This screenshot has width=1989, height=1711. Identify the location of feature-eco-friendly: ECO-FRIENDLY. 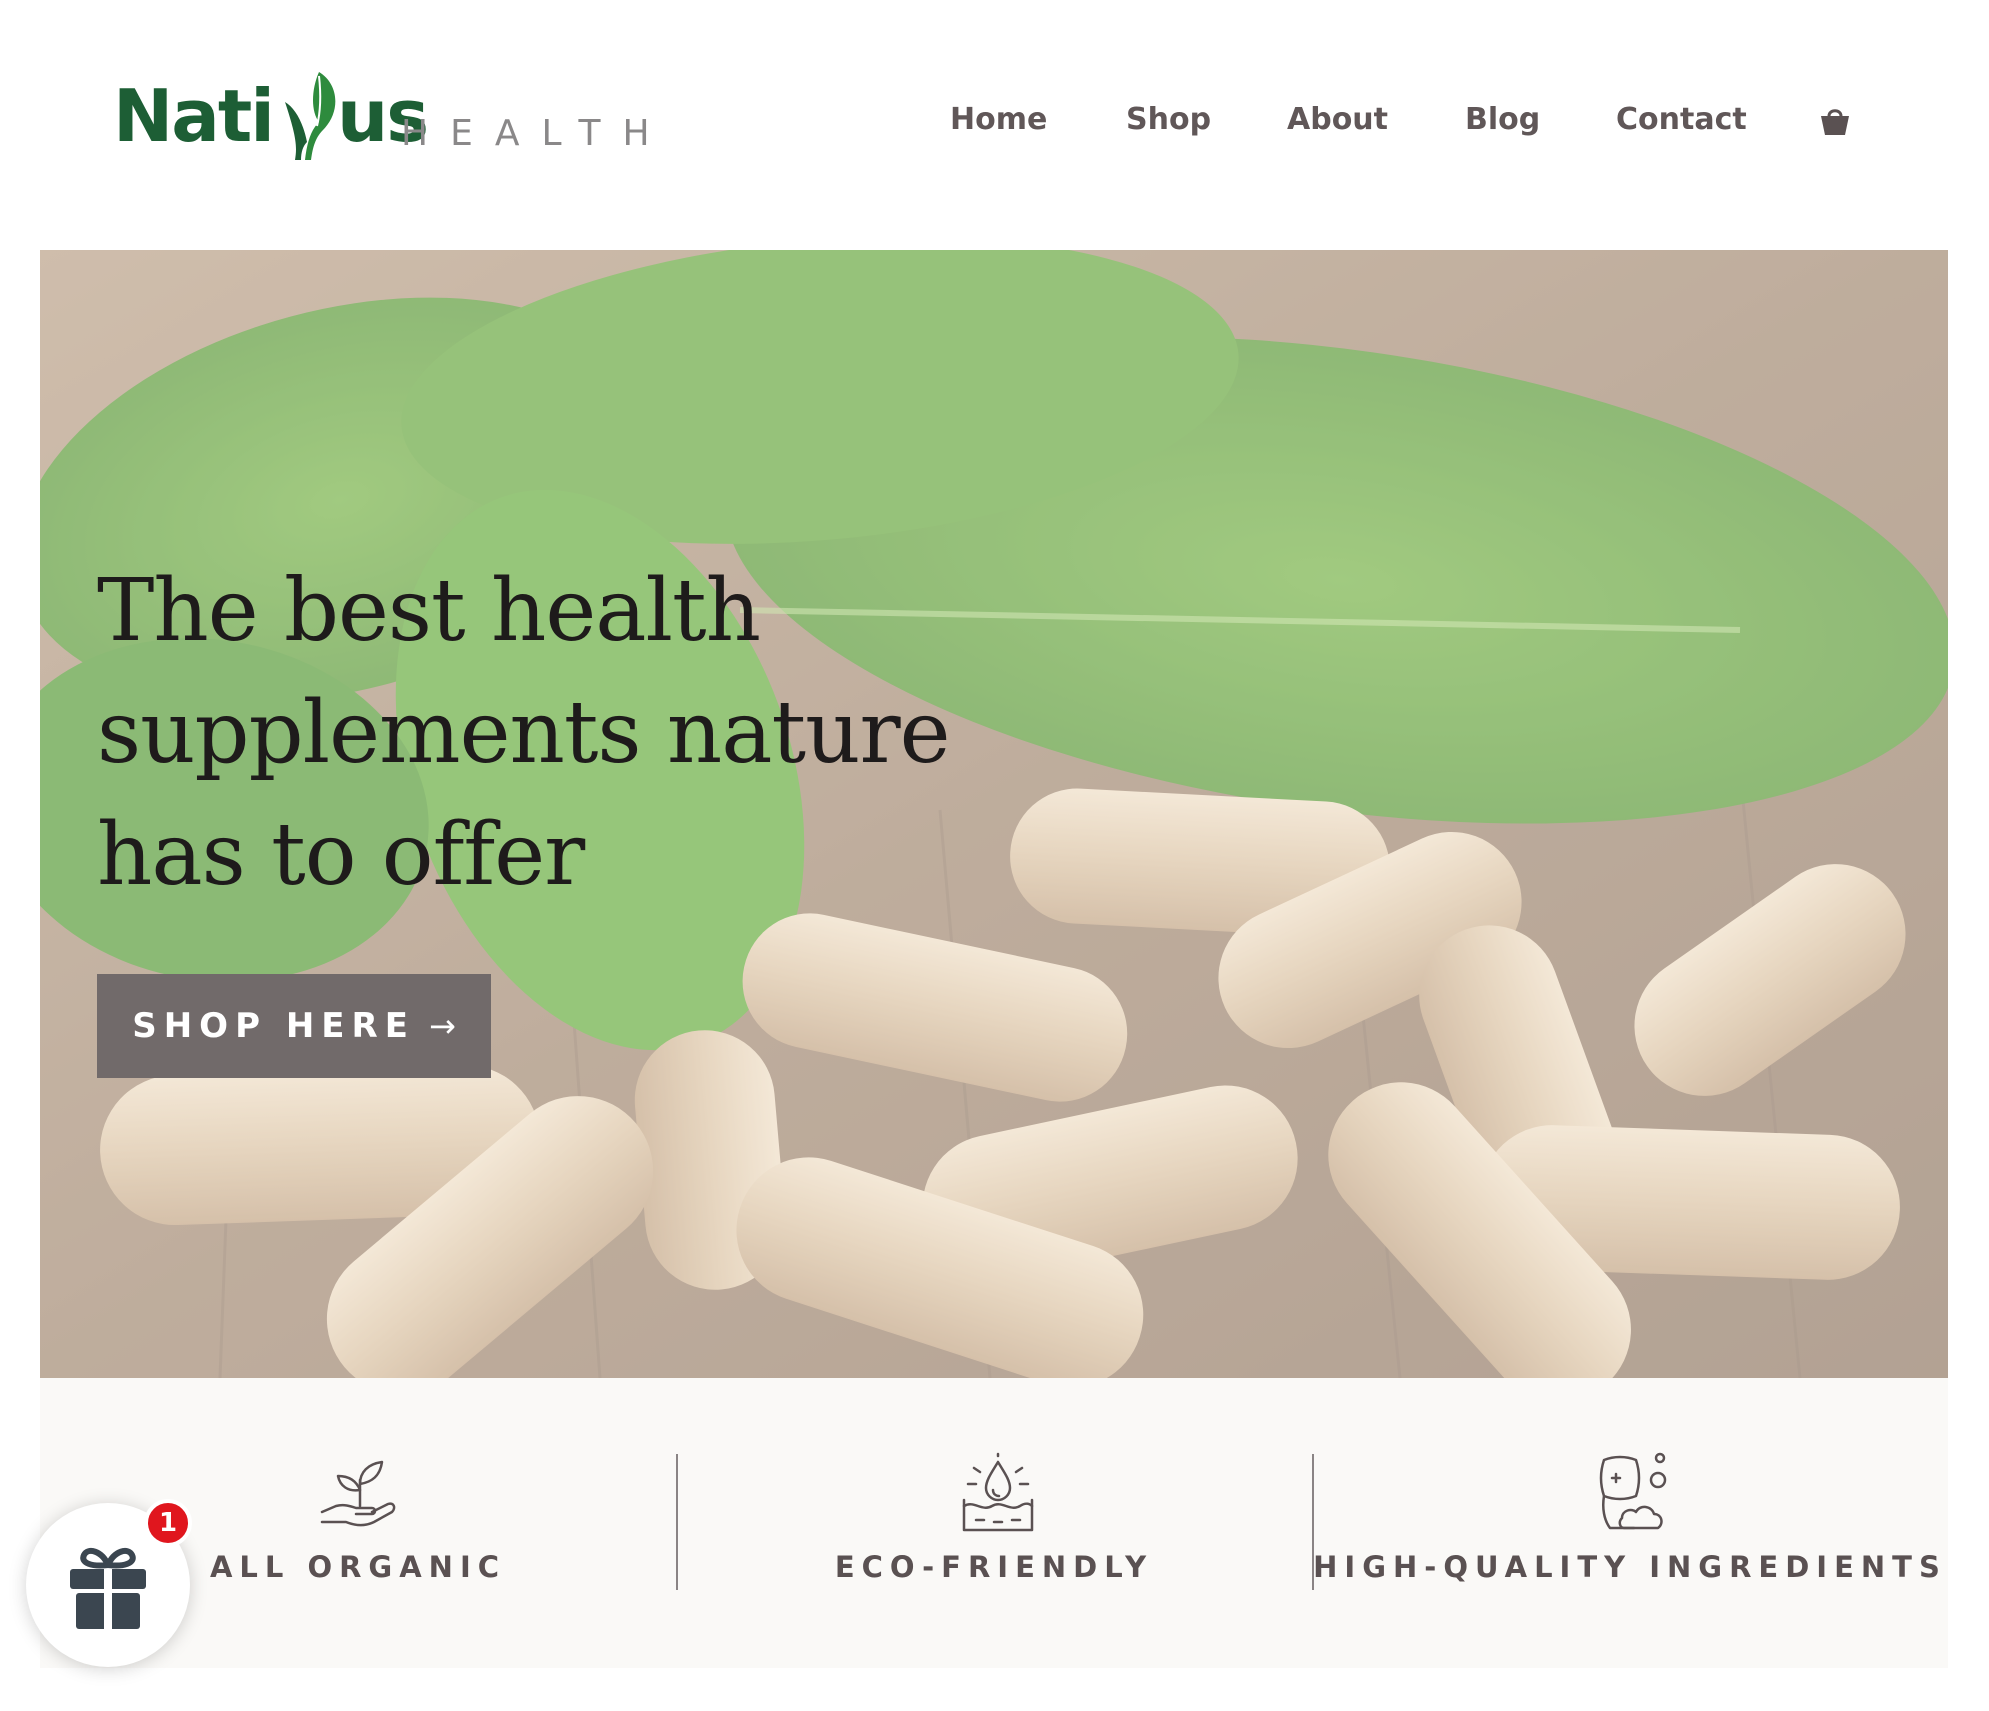
(994, 1523).